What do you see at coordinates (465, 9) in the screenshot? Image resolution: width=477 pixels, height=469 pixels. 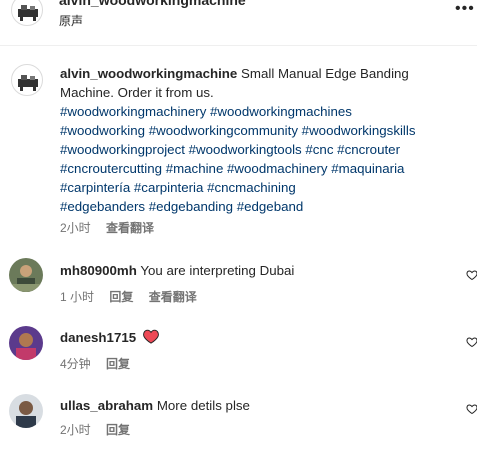 I see `more-options-icon: •••` at bounding box center [465, 9].